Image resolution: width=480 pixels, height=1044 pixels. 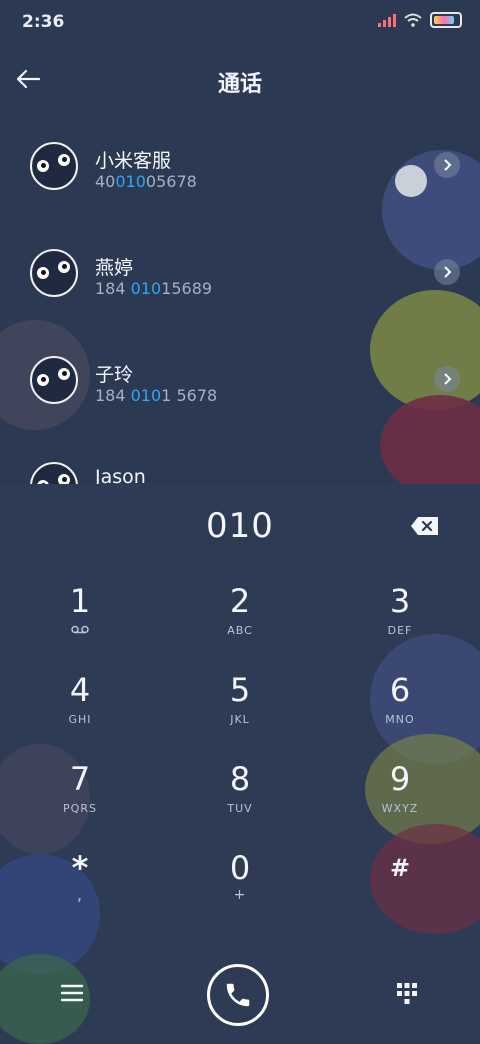 I want to click on page-title: 通话, so click(x=239, y=84).